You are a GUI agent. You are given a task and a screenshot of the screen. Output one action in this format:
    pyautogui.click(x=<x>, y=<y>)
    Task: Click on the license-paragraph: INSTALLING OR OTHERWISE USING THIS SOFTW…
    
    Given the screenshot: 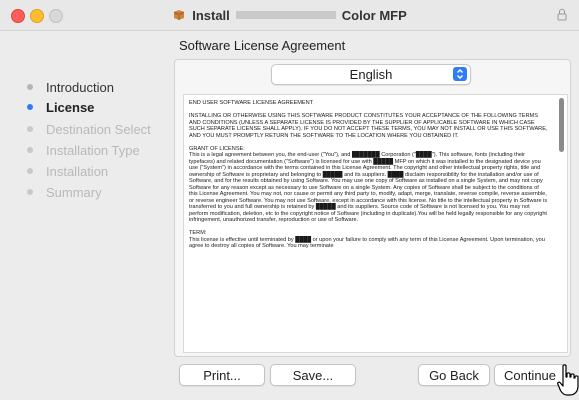 What is the action you would take?
    pyautogui.click(x=368, y=126)
    